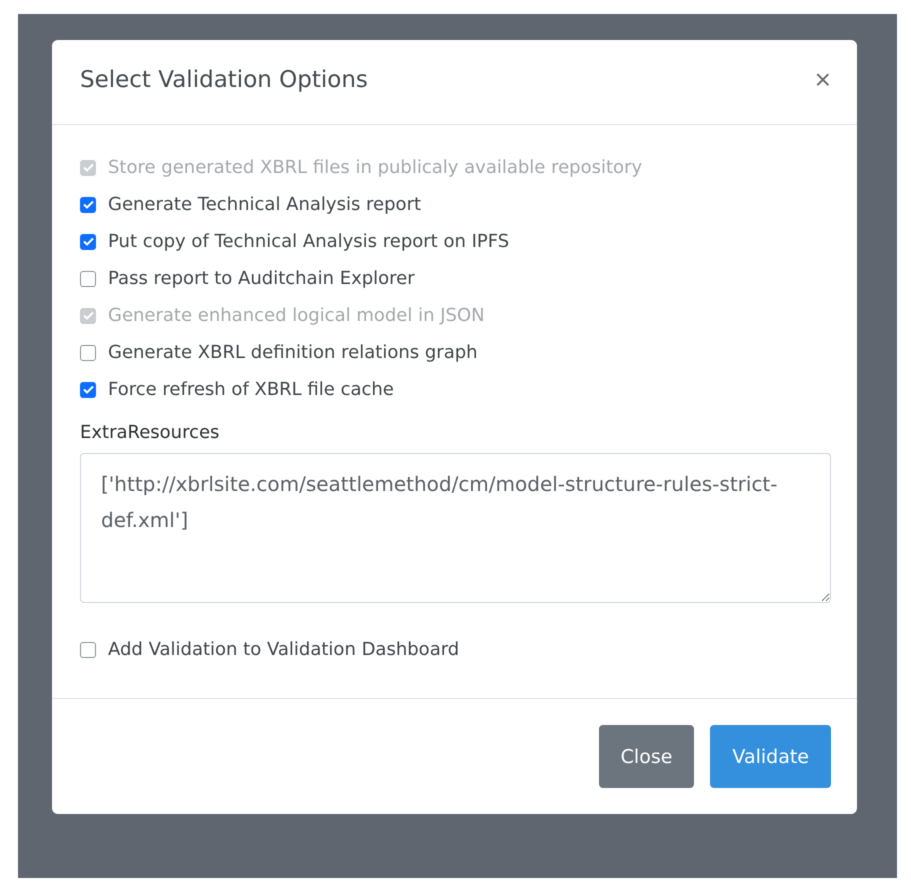 The image size is (911, 888). Describe the element at coordinates (251, 389) in the screenshot. I see `option-label: Force refresh of XBRL file cache` at that location.